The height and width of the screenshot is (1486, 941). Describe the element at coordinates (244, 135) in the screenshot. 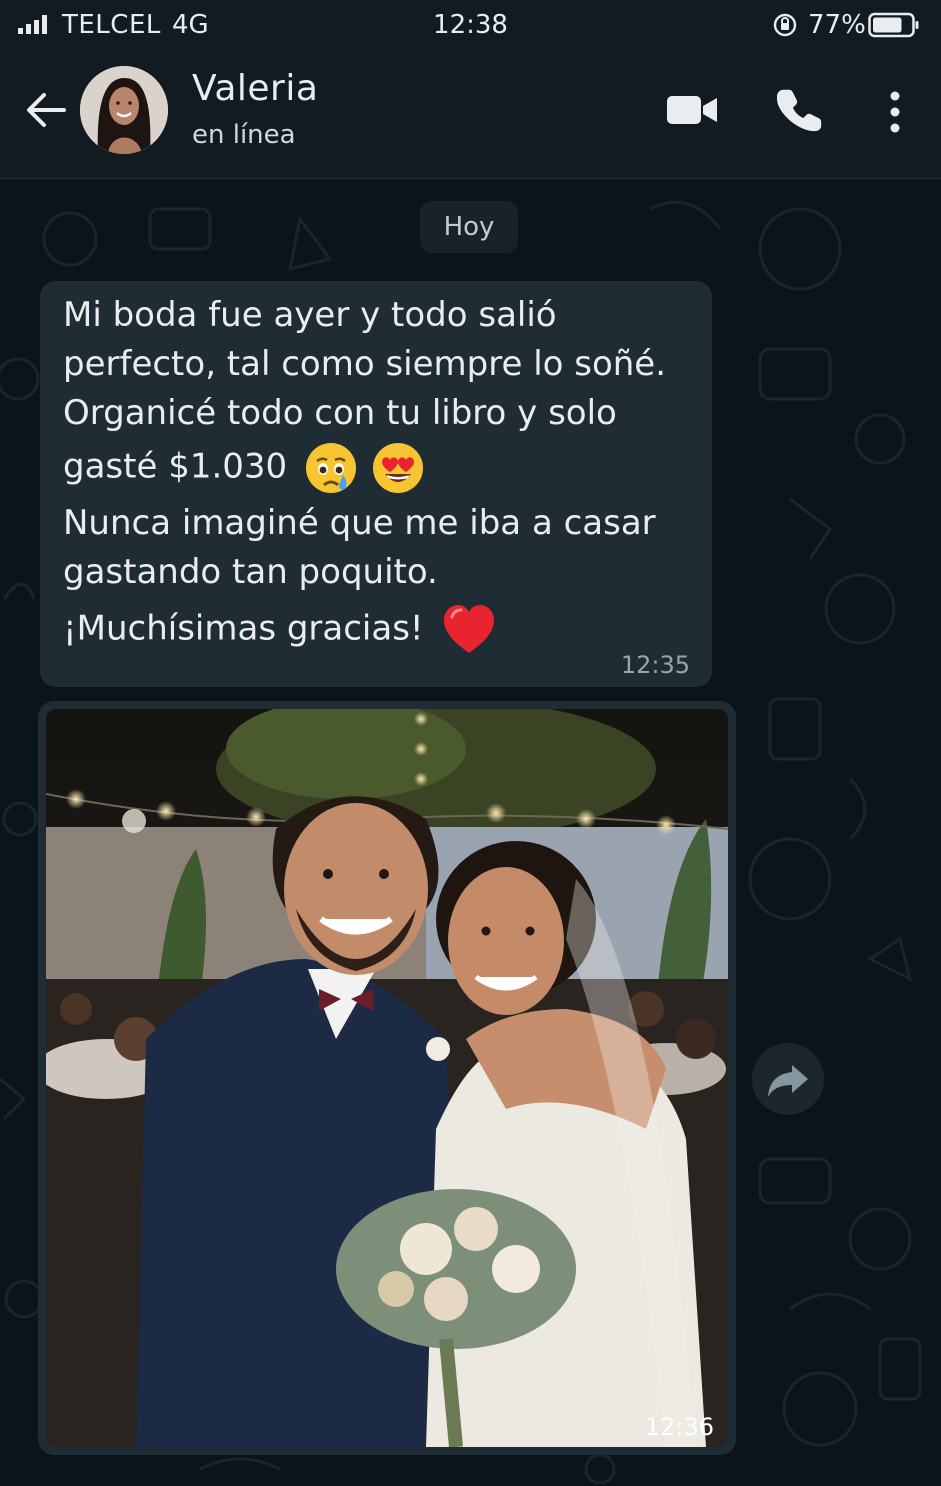

I see `contact-status: en línea` at that location.